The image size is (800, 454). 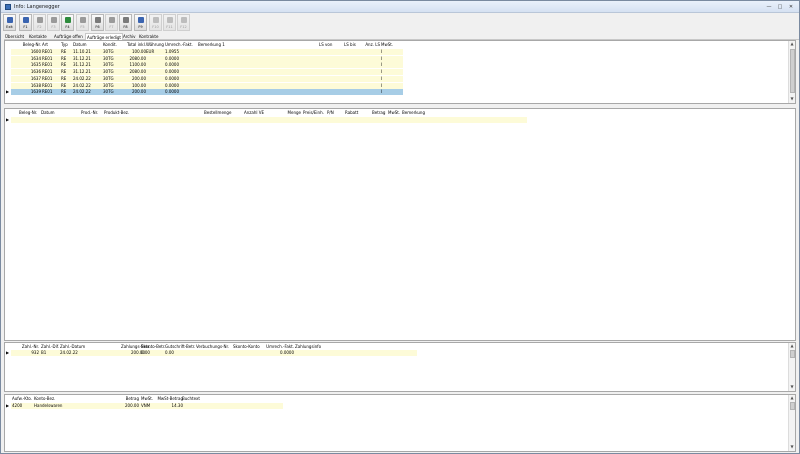 I want to click on column-header: Total inkl., so click(x=134, y=44).